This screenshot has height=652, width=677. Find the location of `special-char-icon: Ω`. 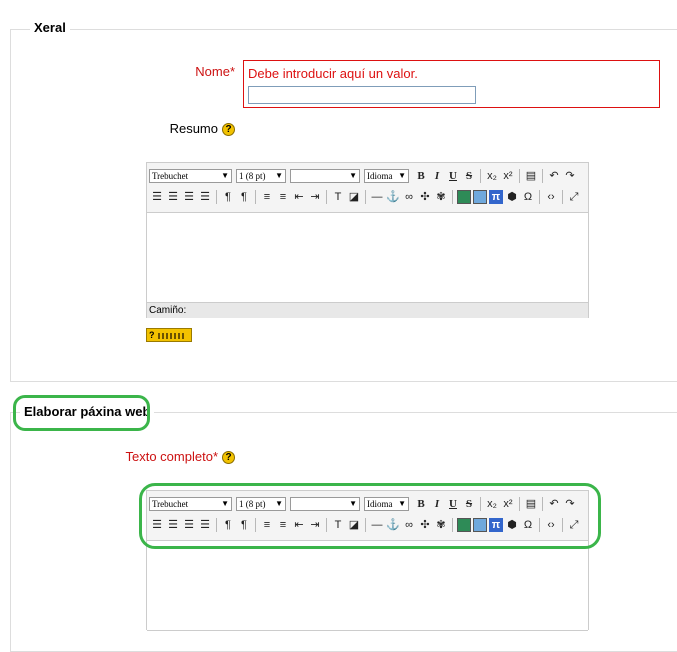

special-char-icon: Ω is located at coordinates (528, 197).